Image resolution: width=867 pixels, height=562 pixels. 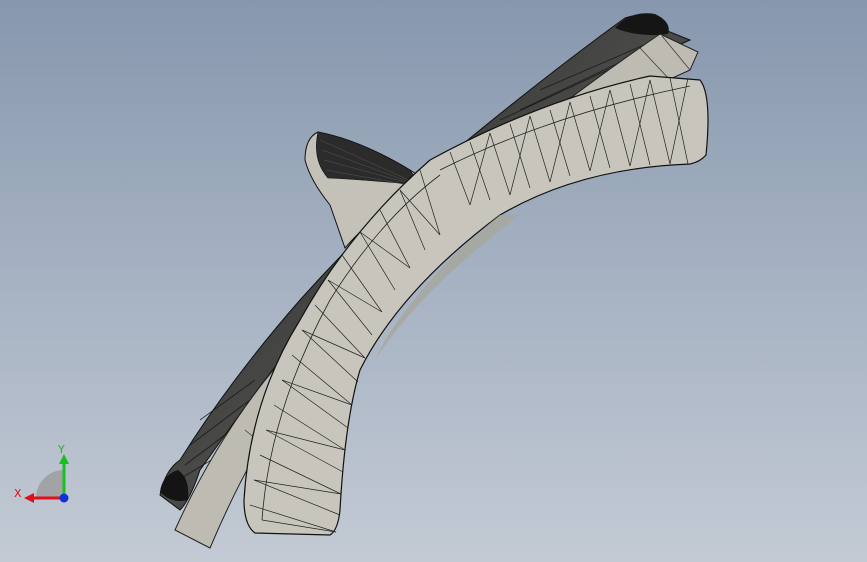 What do you see at coordinates (50, 484) in the screenshot?
I see `triad-plane-icon` at bounding box center [50, 484].